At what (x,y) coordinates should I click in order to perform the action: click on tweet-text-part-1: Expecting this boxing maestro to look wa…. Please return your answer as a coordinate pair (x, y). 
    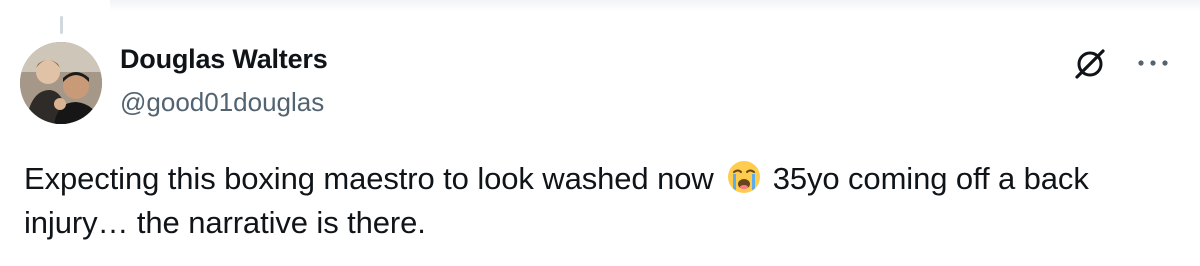
    Looking at the image, I should click on (369, 178).